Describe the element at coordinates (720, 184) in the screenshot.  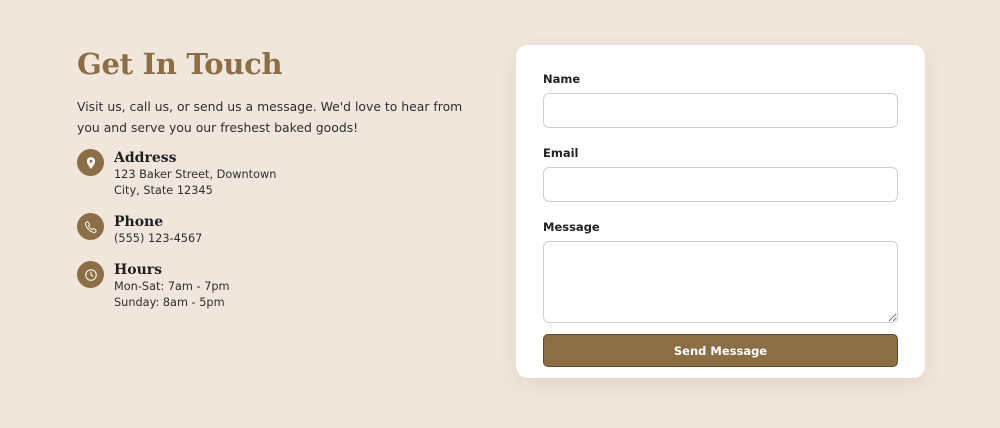
I see `email-input` at that location.